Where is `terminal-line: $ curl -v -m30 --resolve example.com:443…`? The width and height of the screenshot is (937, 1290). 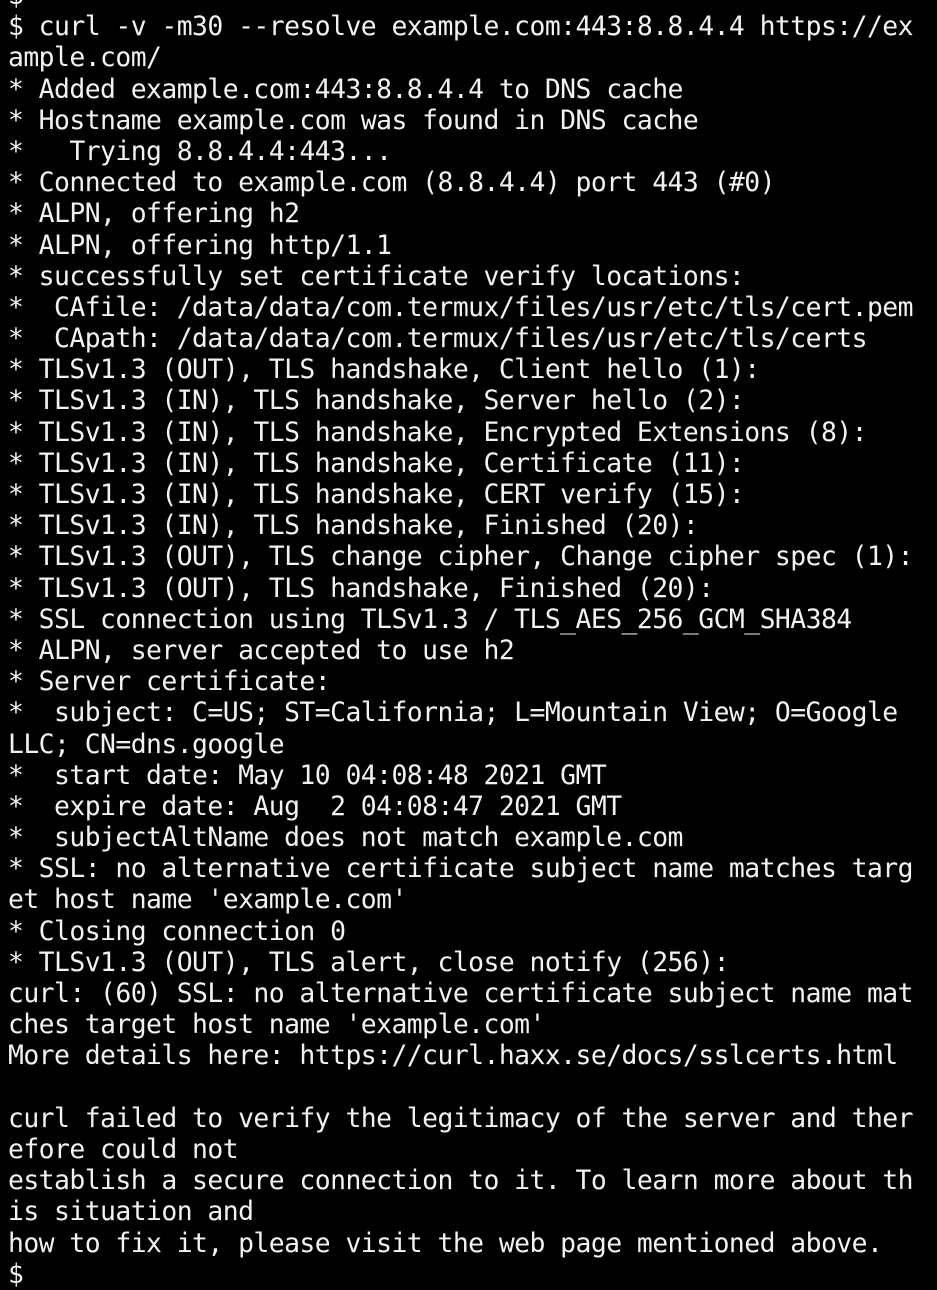
terminal-line: $ curl -v -m30 --resolve example.com:443… is located at coordinates (461, 27).